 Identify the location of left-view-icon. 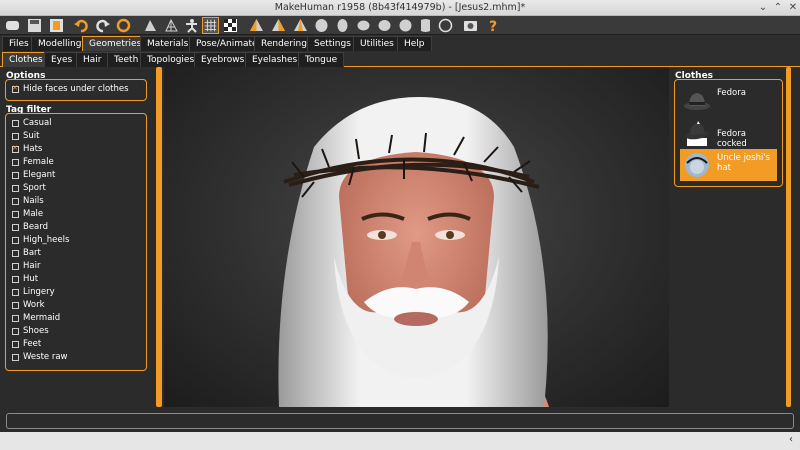
(300, 25).